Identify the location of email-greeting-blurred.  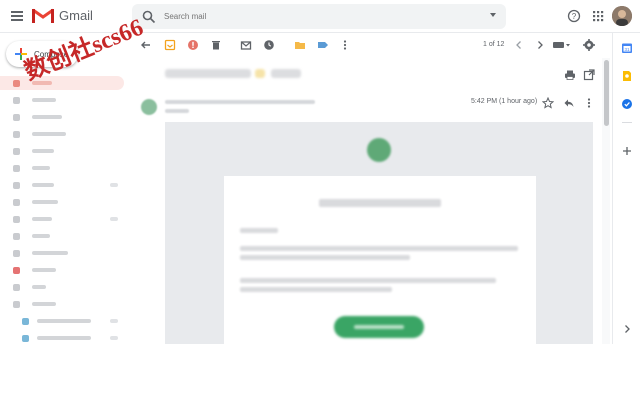
(259, 230).